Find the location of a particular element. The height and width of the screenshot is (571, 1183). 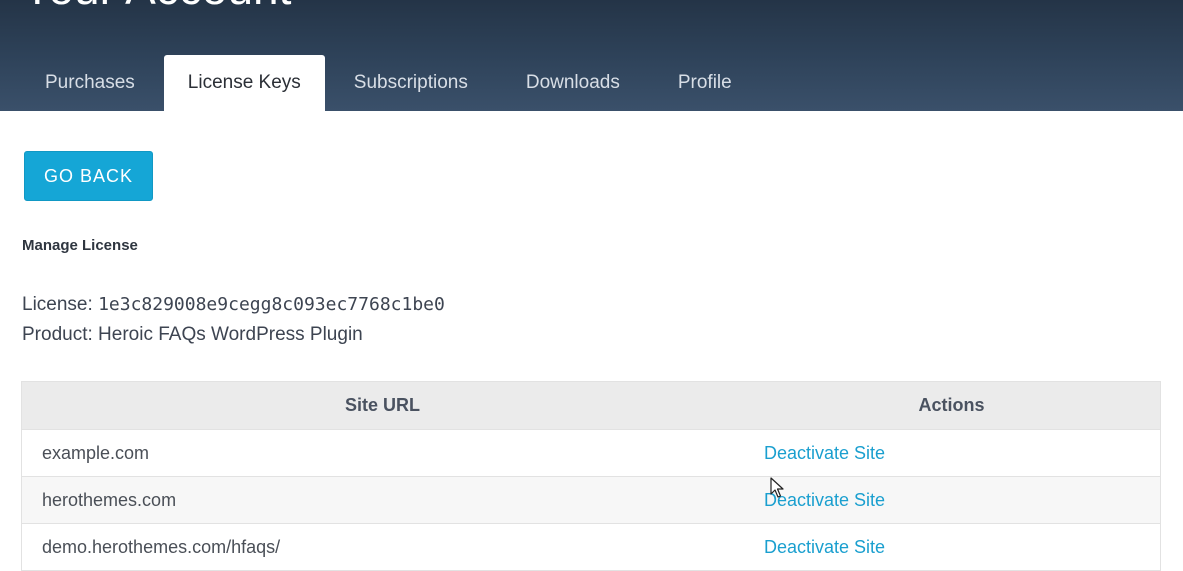

go-back-button: GO BACK is located at coordinates (88, 176).